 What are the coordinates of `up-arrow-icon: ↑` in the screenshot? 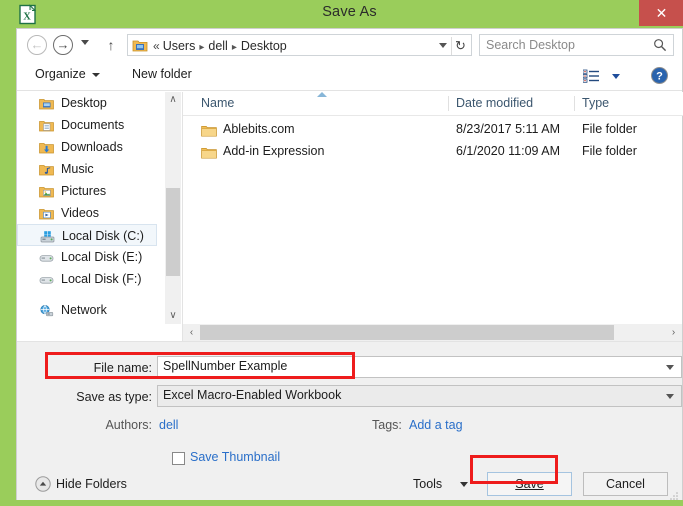 It's located at (111, 45).